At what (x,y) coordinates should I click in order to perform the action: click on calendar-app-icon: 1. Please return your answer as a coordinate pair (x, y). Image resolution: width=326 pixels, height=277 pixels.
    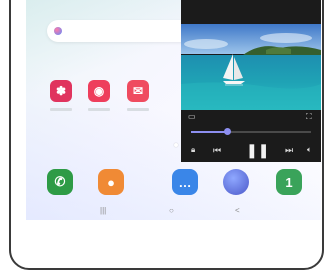
    Looking at the image, I should click on (289, 182).